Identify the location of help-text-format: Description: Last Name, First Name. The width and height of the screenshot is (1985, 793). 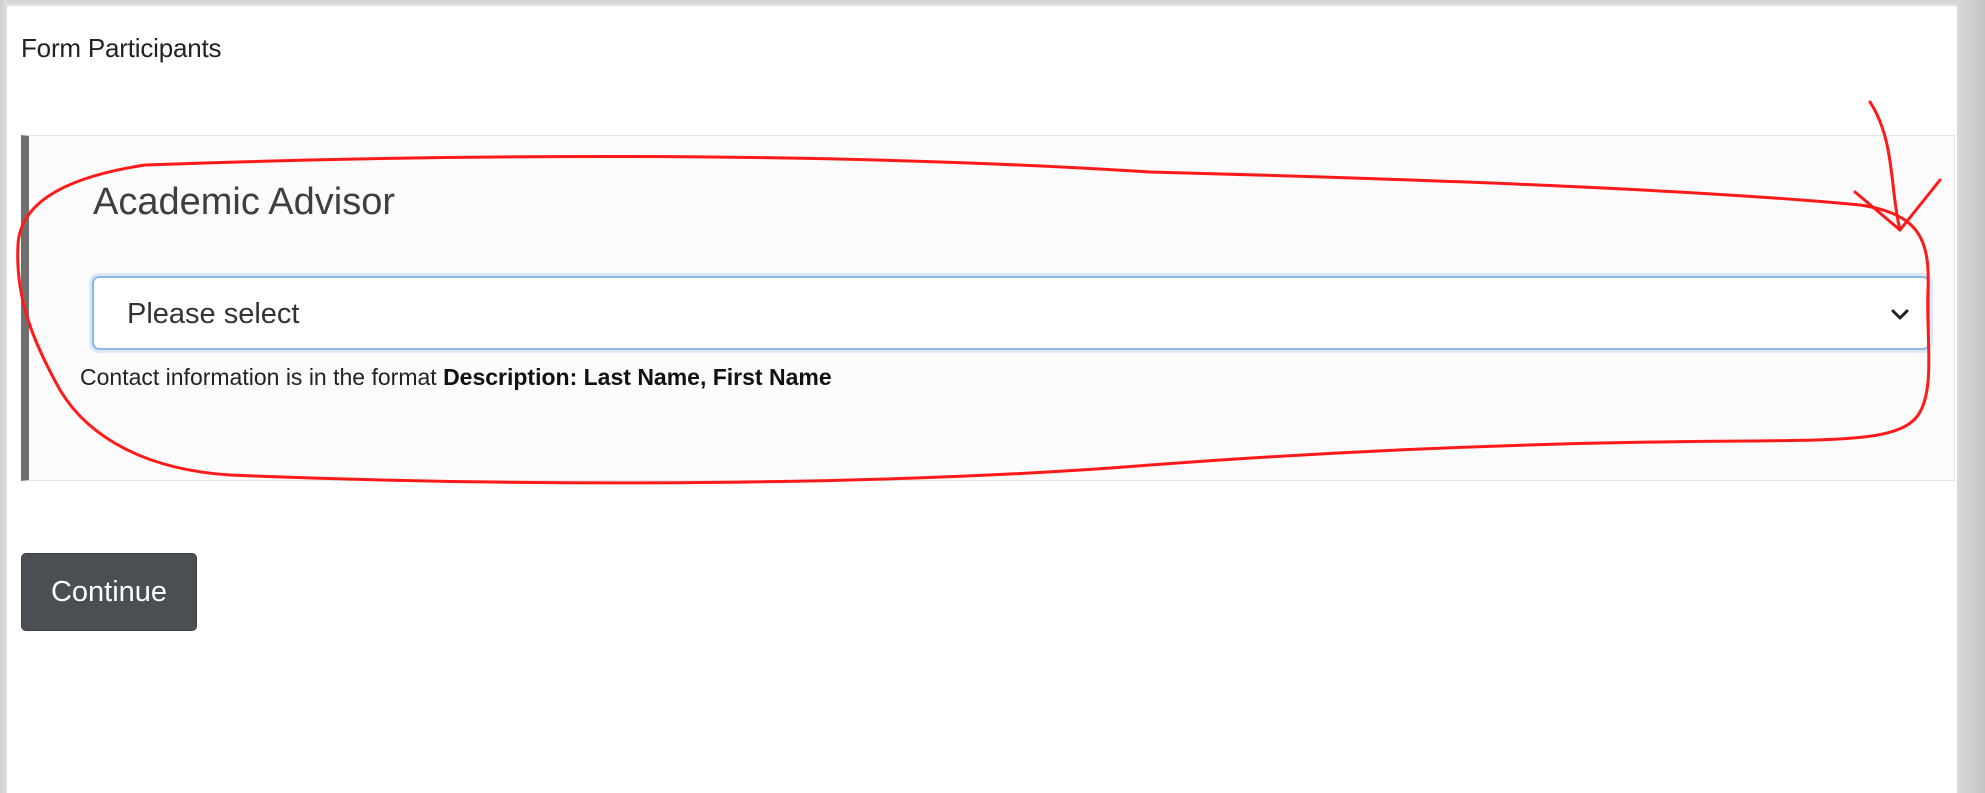
(637, 377).